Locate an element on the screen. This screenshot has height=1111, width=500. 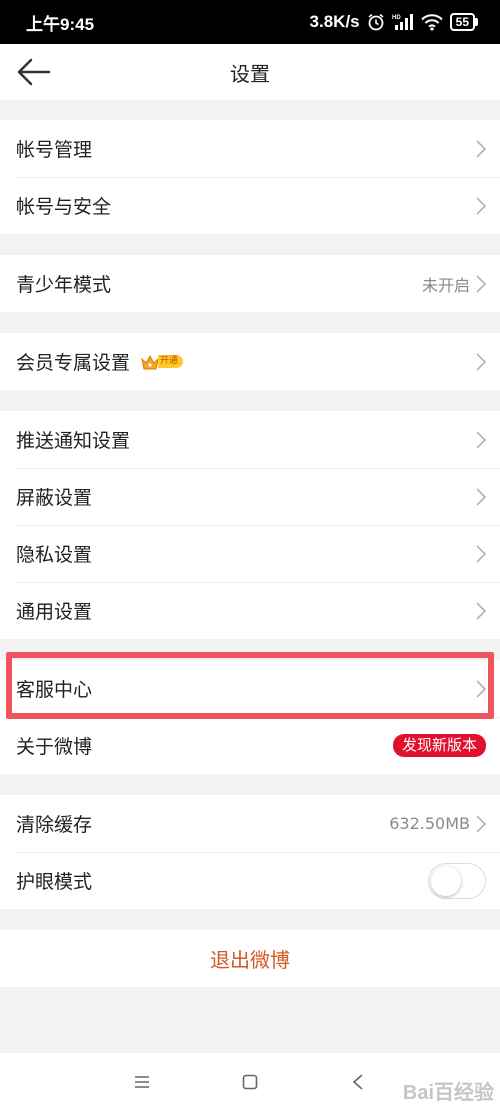
teen-mode-group: 青少年模式 未开启 is located at coordinates (250, 283).